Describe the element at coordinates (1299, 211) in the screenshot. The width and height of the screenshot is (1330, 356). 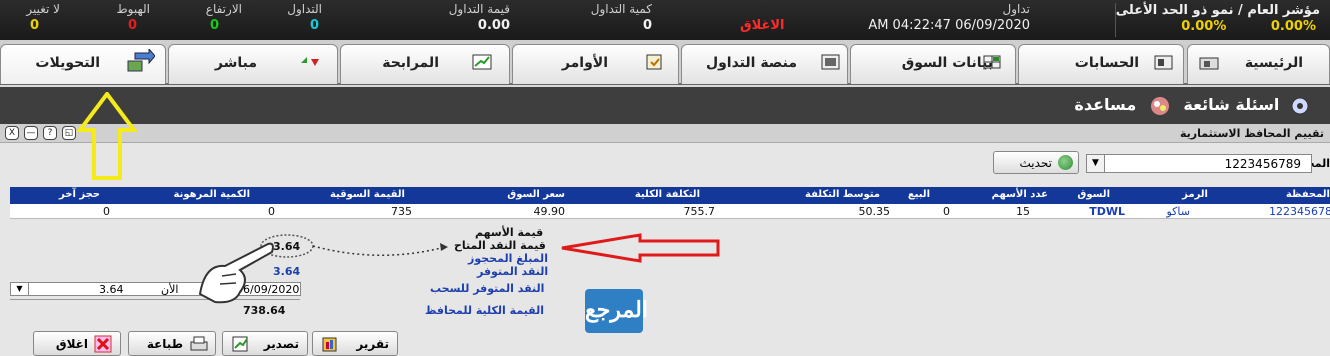
I see `cell-portfolio: 122345678` at that location.